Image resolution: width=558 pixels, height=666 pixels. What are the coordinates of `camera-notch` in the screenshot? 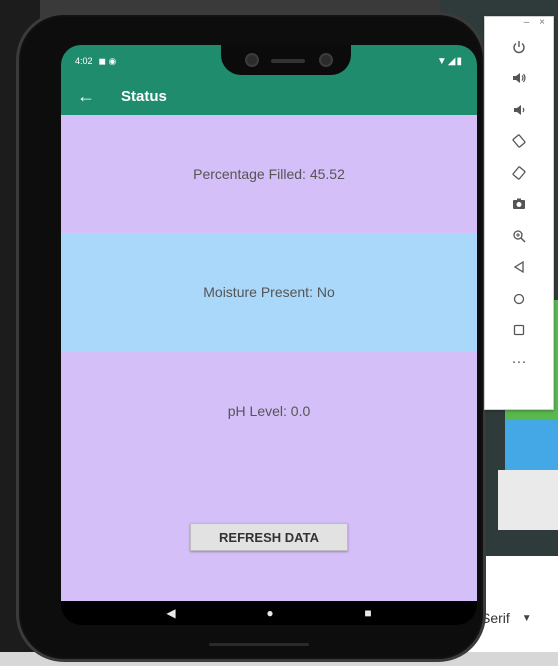 It's located at (286, 60).